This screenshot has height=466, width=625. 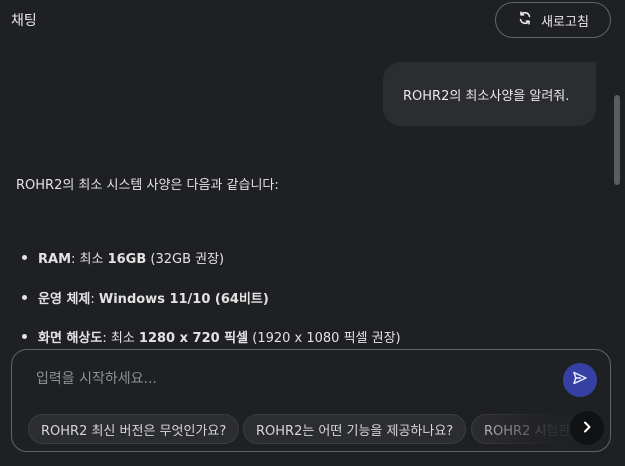 What do you see at coordinates (486, 96) in the screenshot?
I see `user-message-text: ROHR2의 최소사양을 알려줘.` at bounding box center [486, 96].